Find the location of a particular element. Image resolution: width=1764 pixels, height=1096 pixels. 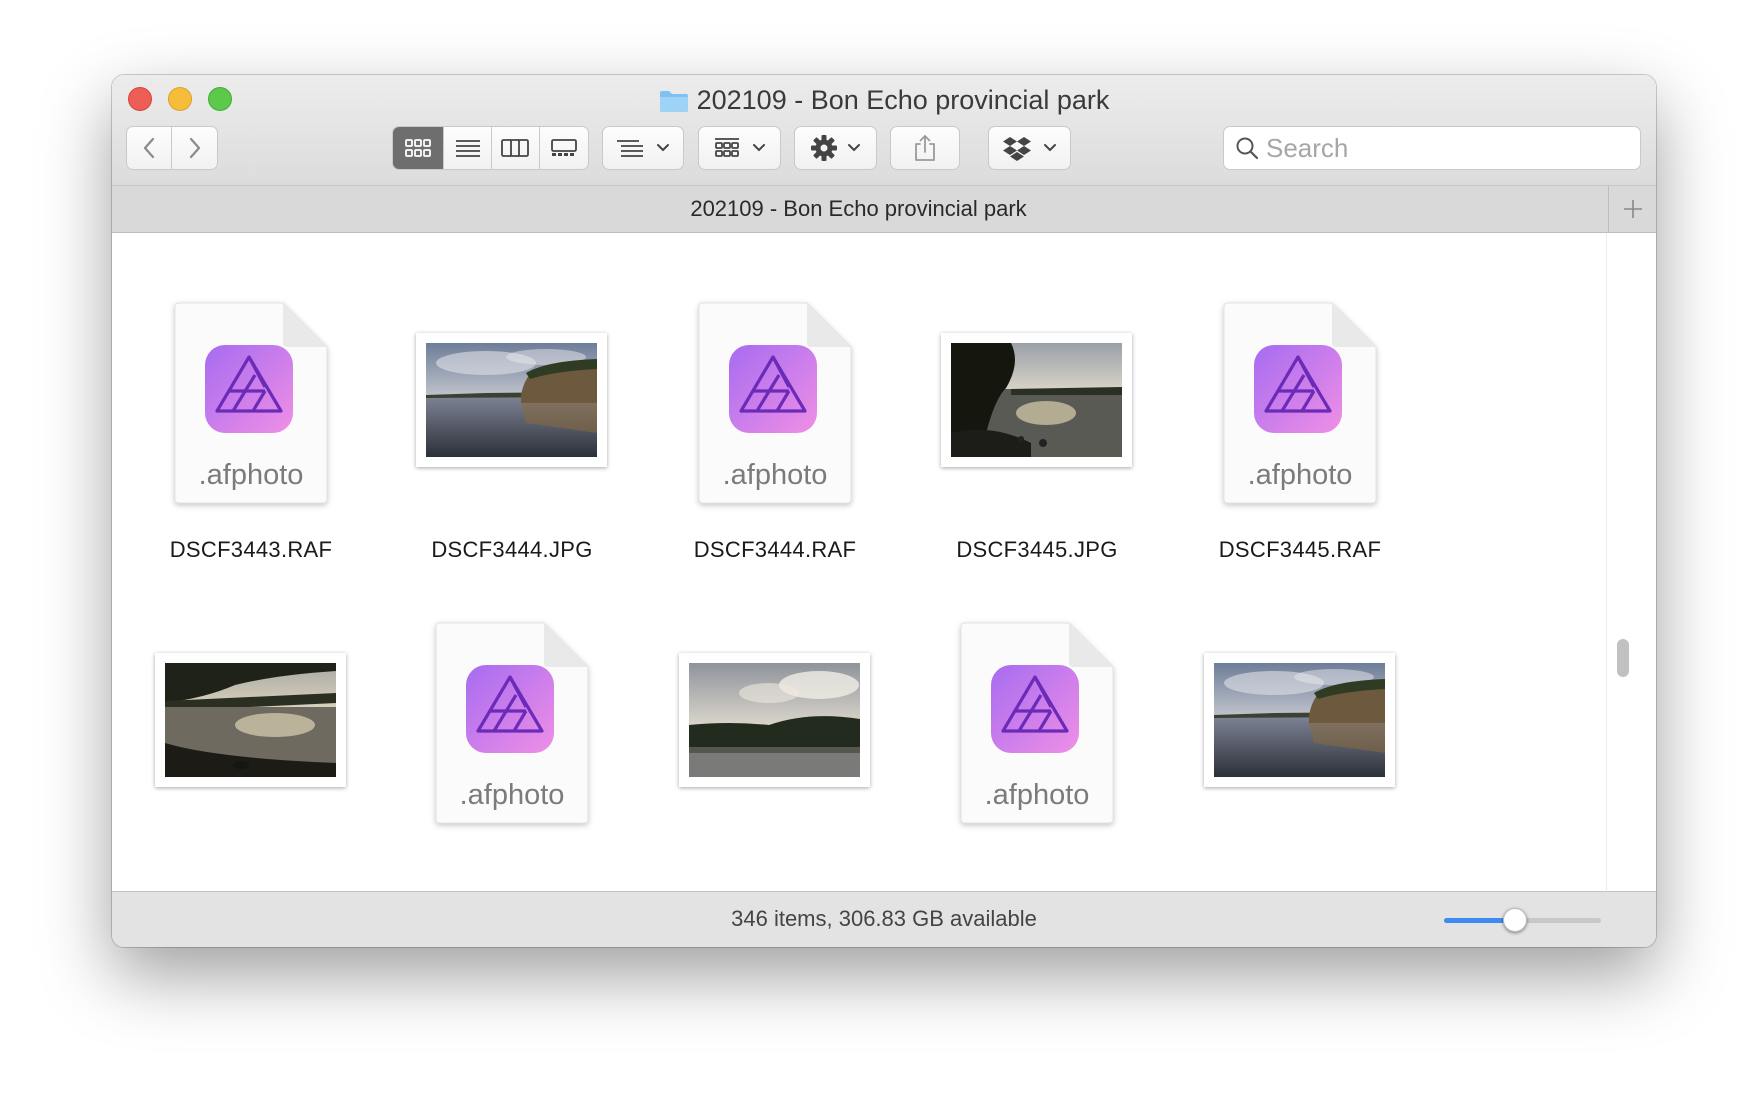

dropbox-button is located at coordinates (1029, 148).